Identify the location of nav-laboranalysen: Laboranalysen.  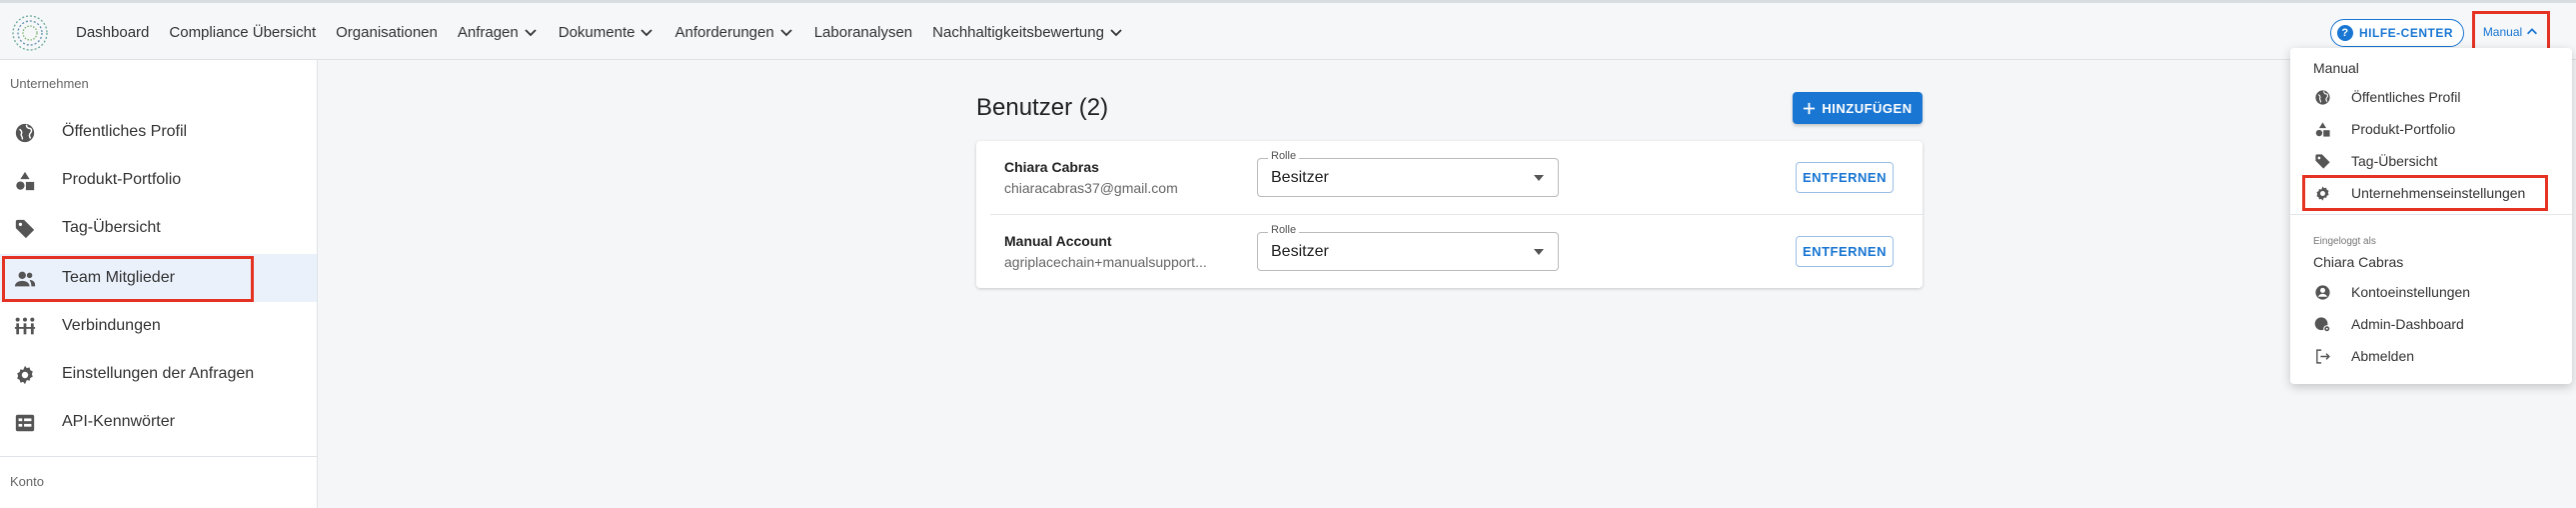
(863, 32).